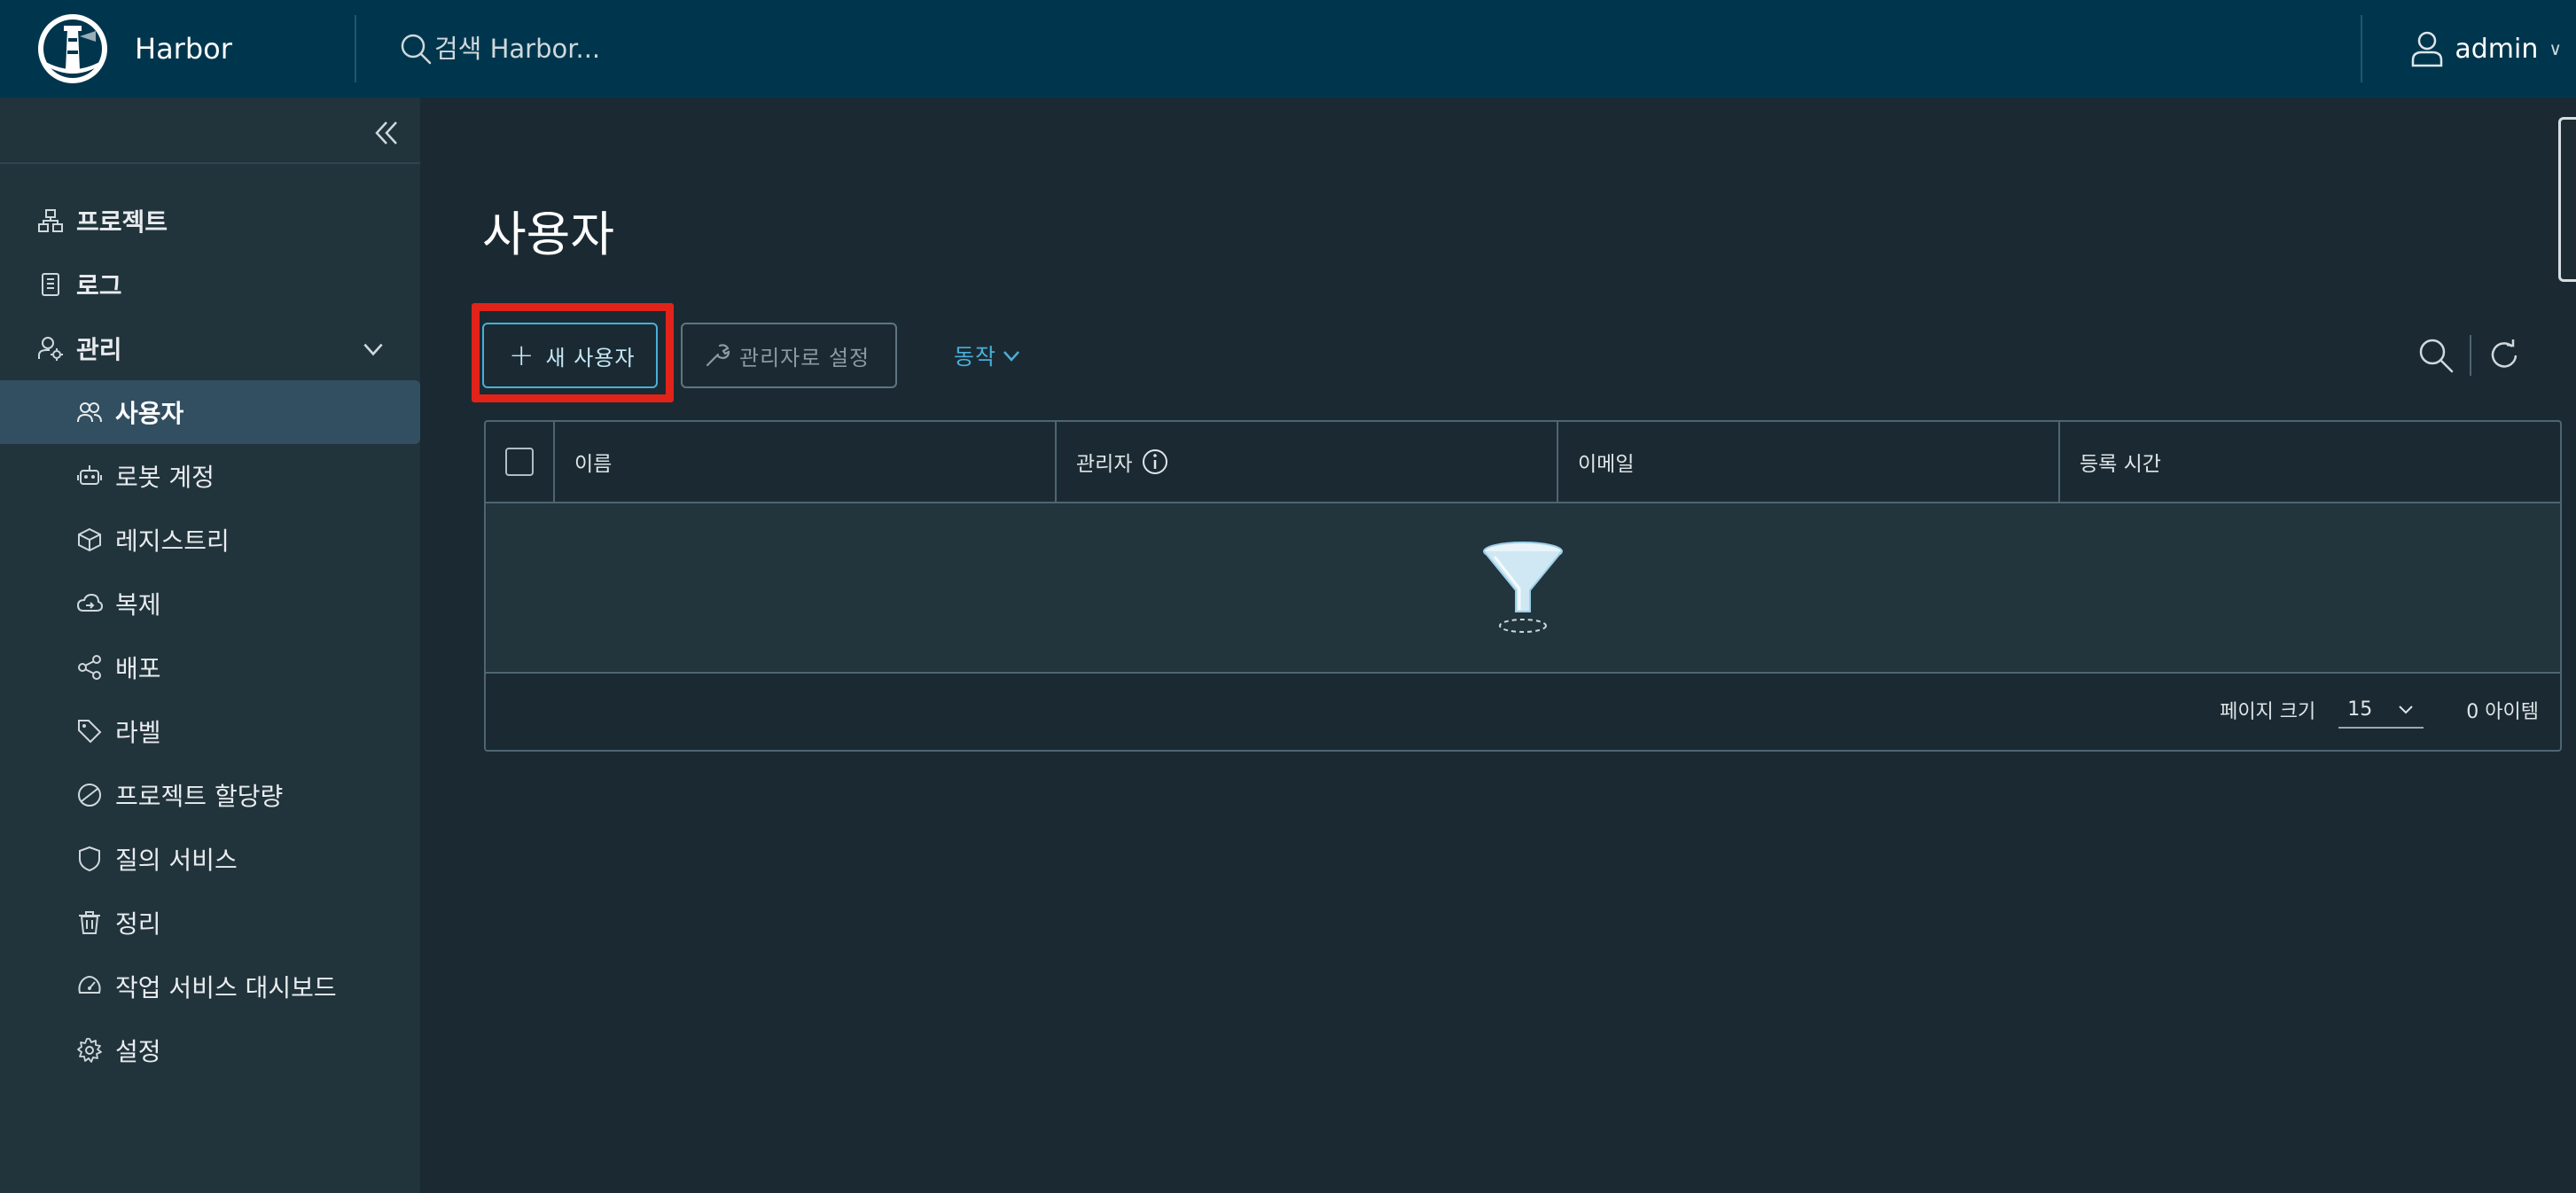  What do you see at coordinates (165, 477) in the screenshot?
I see `sidebar-item-label: 로봇 계정` at bounding box center [165, 477].